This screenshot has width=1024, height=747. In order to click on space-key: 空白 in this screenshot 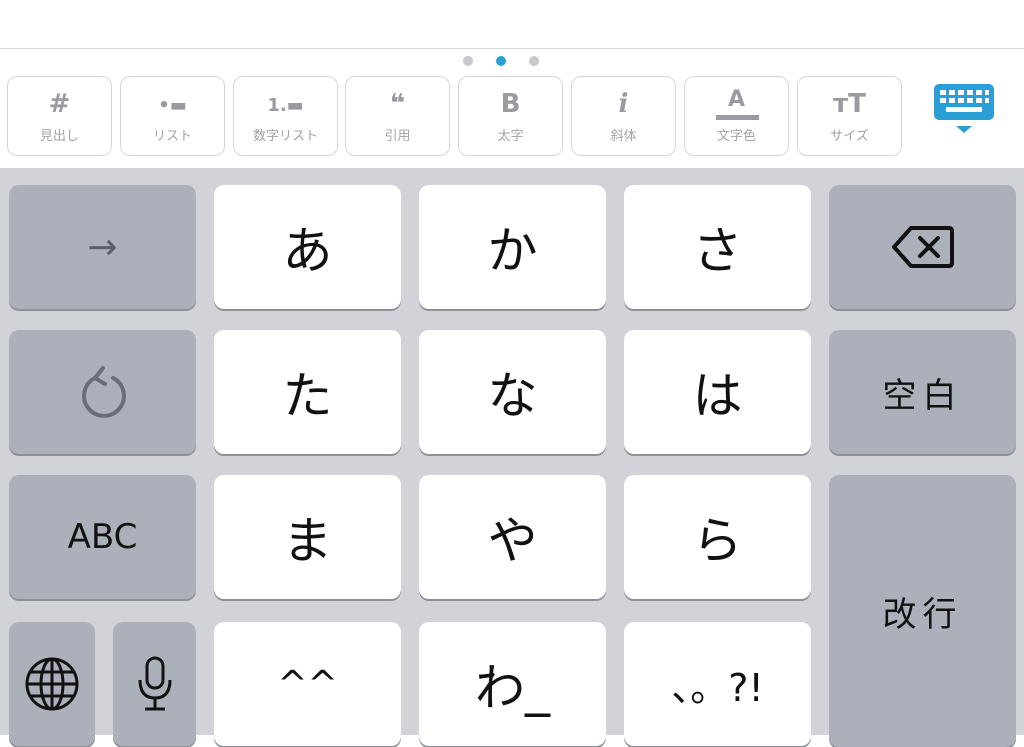, I will do `click(922, 392)`.